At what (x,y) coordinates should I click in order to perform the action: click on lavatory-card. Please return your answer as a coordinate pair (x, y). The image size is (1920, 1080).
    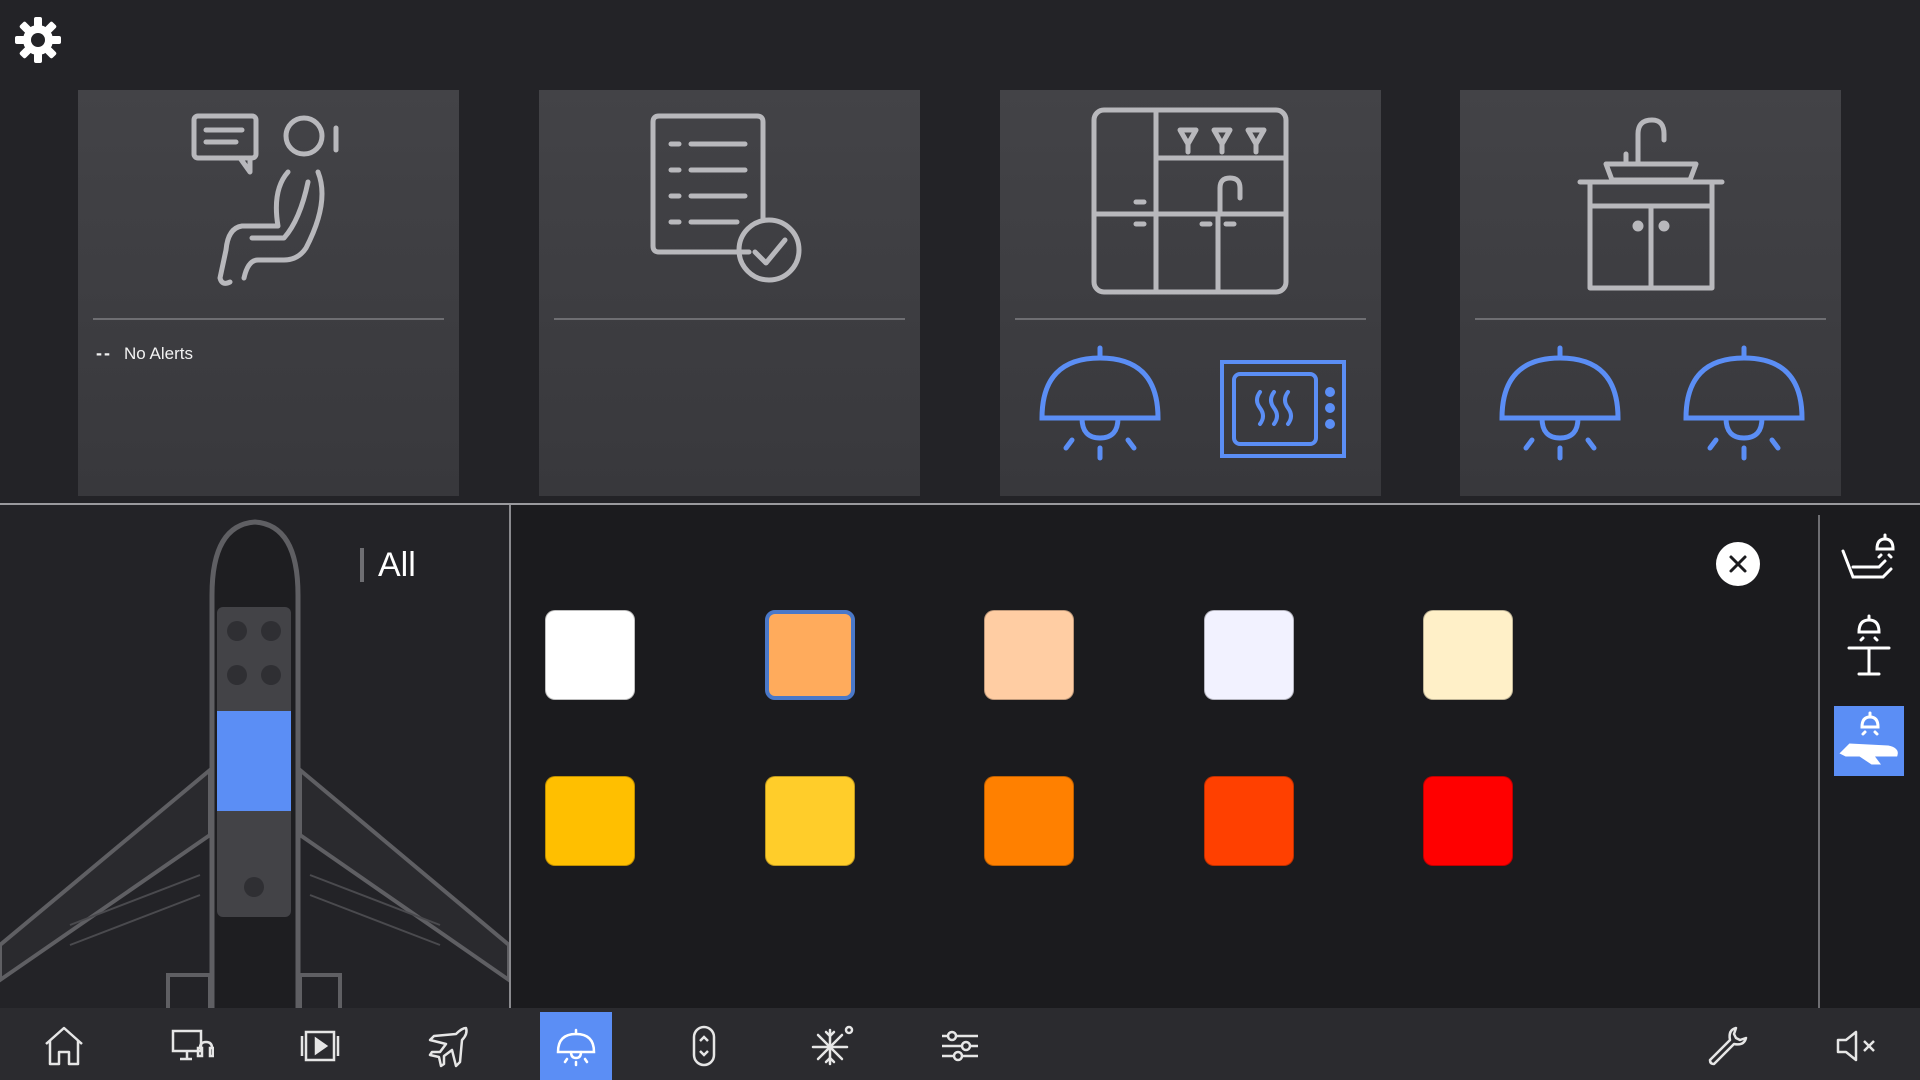
    Looking at the image, I should click on (1650, 293).